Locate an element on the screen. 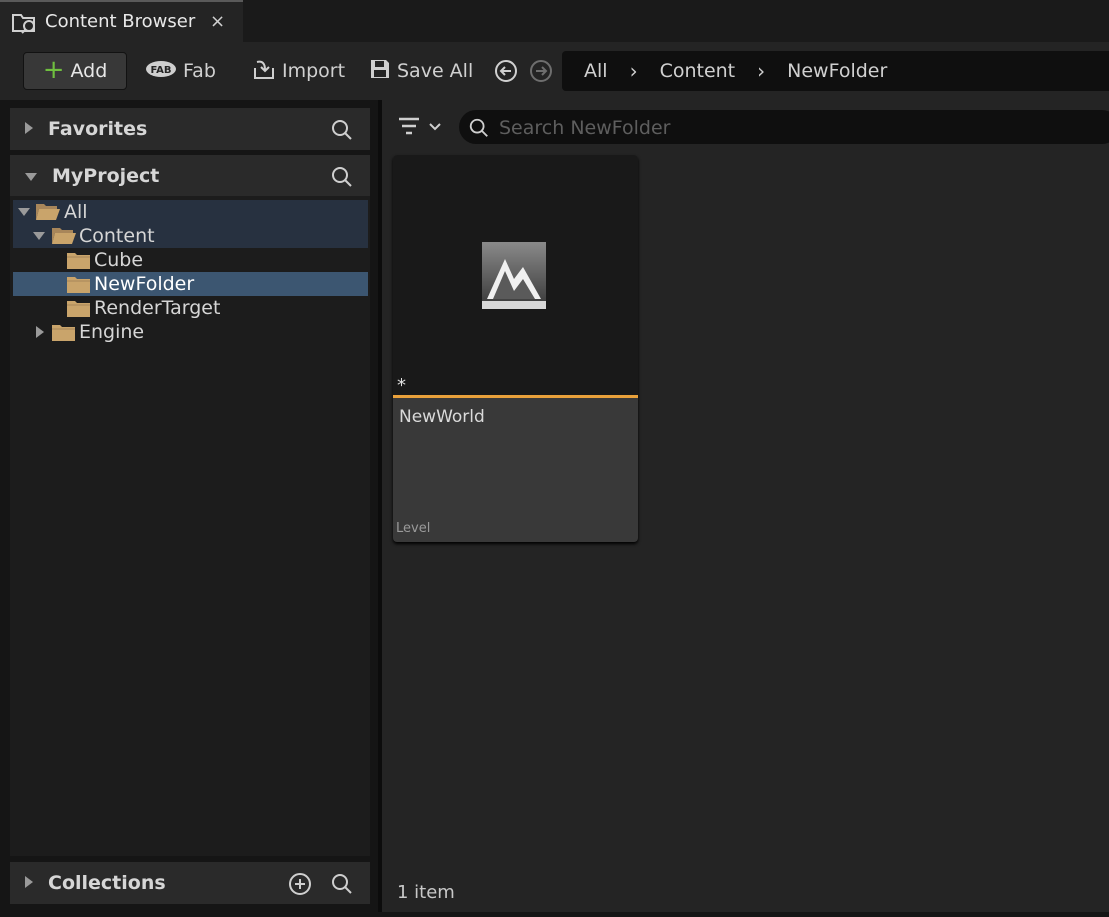 This screenshot has width=1109, height=917. breadcrumb: All › Content › NewFolder is located at coordinates (835, 71).